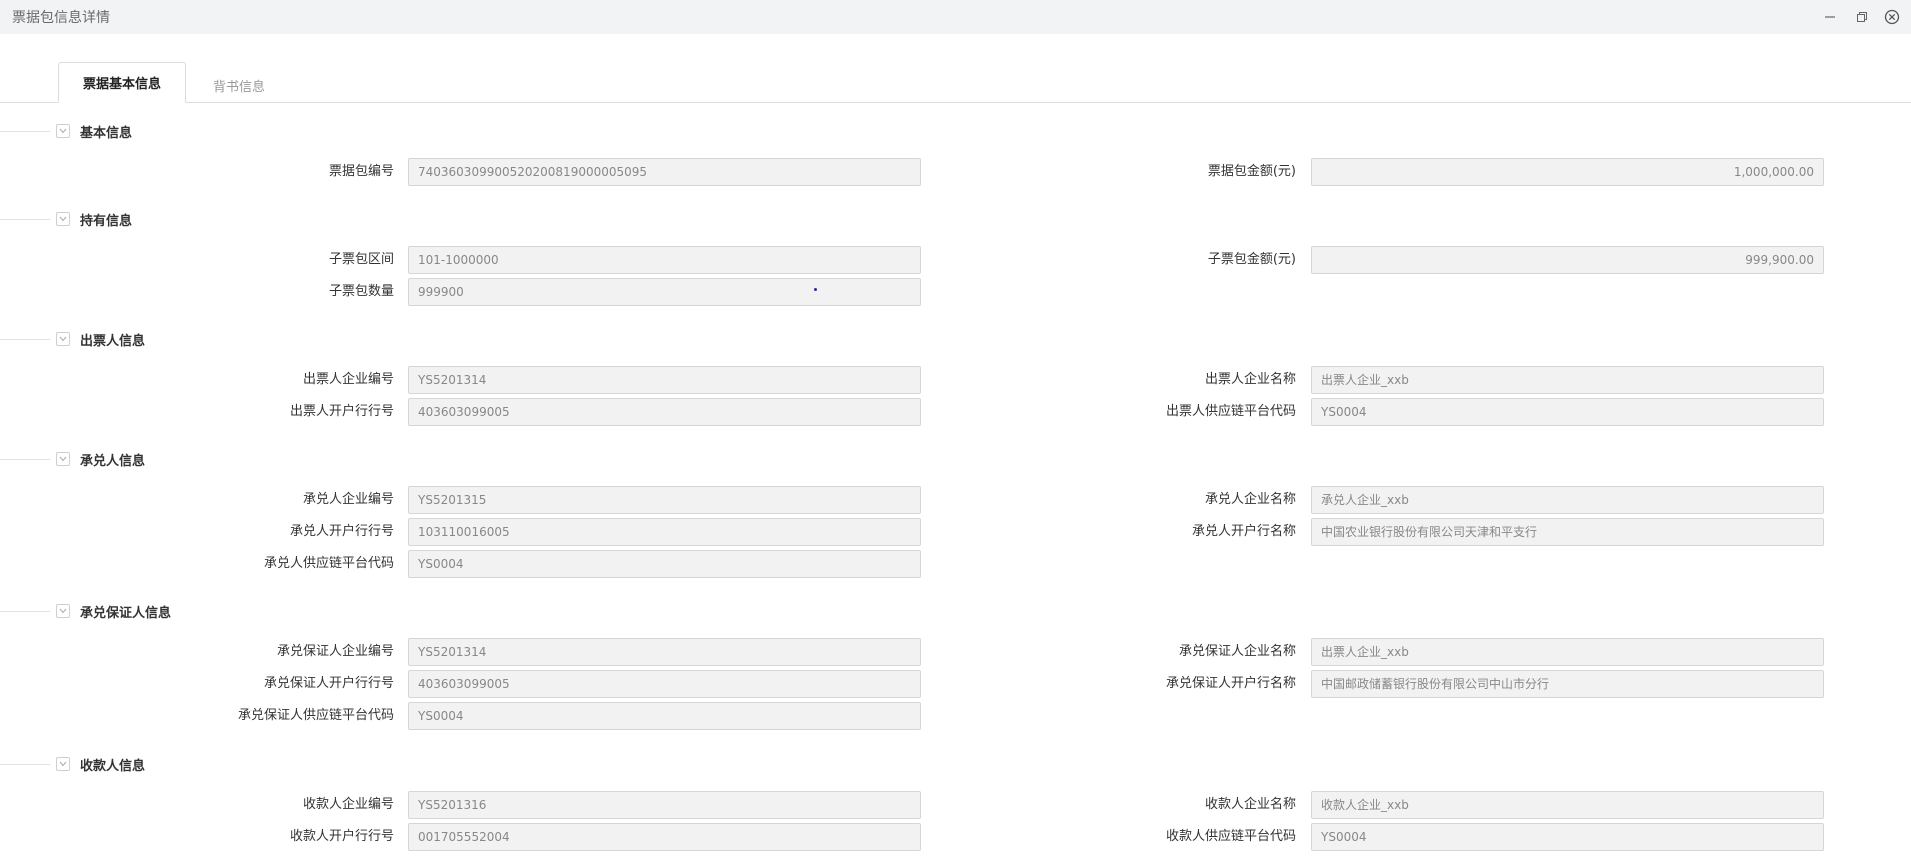 The width and height of the screenshot is (1911, 862). Describe the element at coordinates (328, 683) in the screenshot. I see `guarantor-bank-no-label: 承兑保证人开户行行号` at that location.